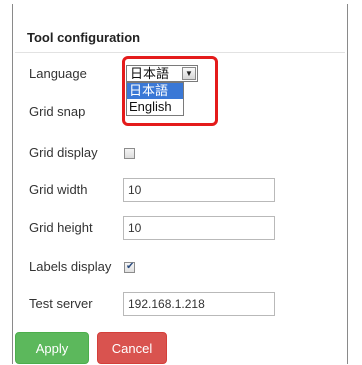 The image size is (362, 365). I want to click on language-label: Language, so click(58, 73).